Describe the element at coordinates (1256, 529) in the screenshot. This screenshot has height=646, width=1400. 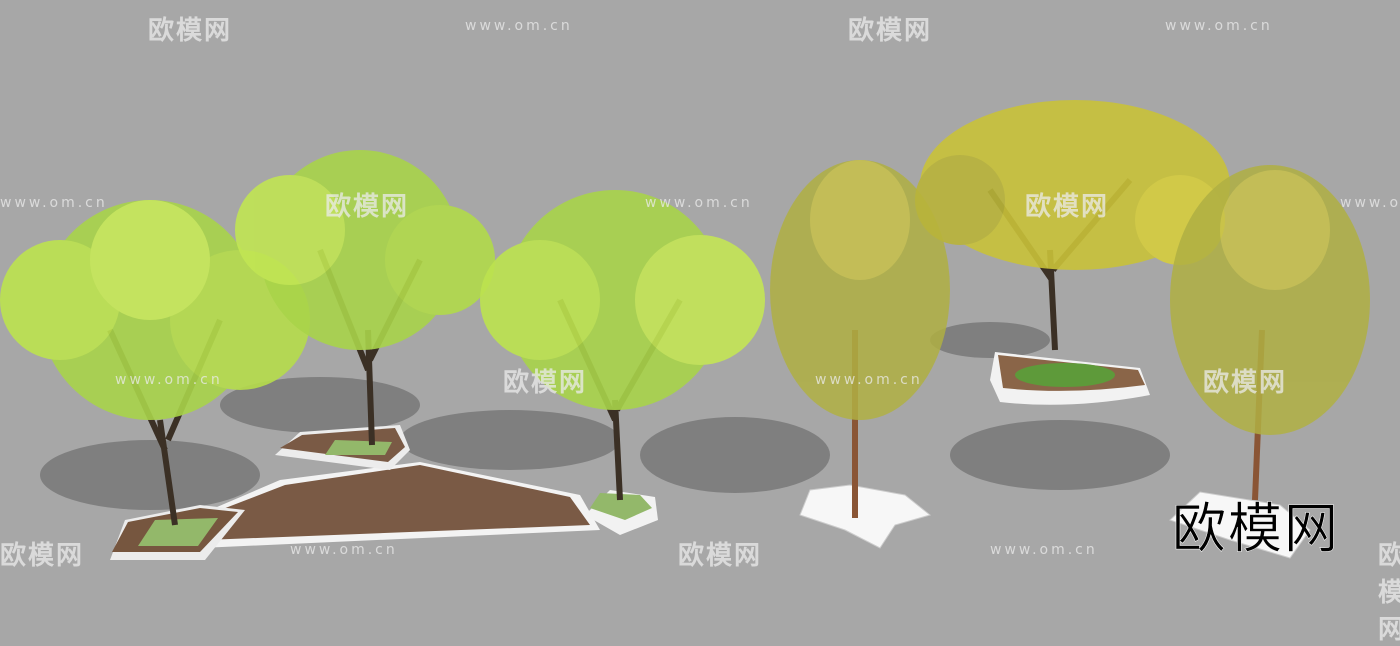
I see `brand-logo-text: 欧模网` at that location.